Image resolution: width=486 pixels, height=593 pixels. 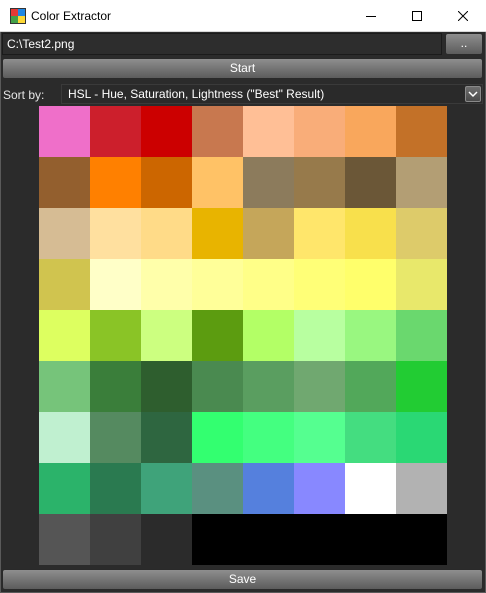 I want to click on minimize-icon, so click(x=371, y=16).